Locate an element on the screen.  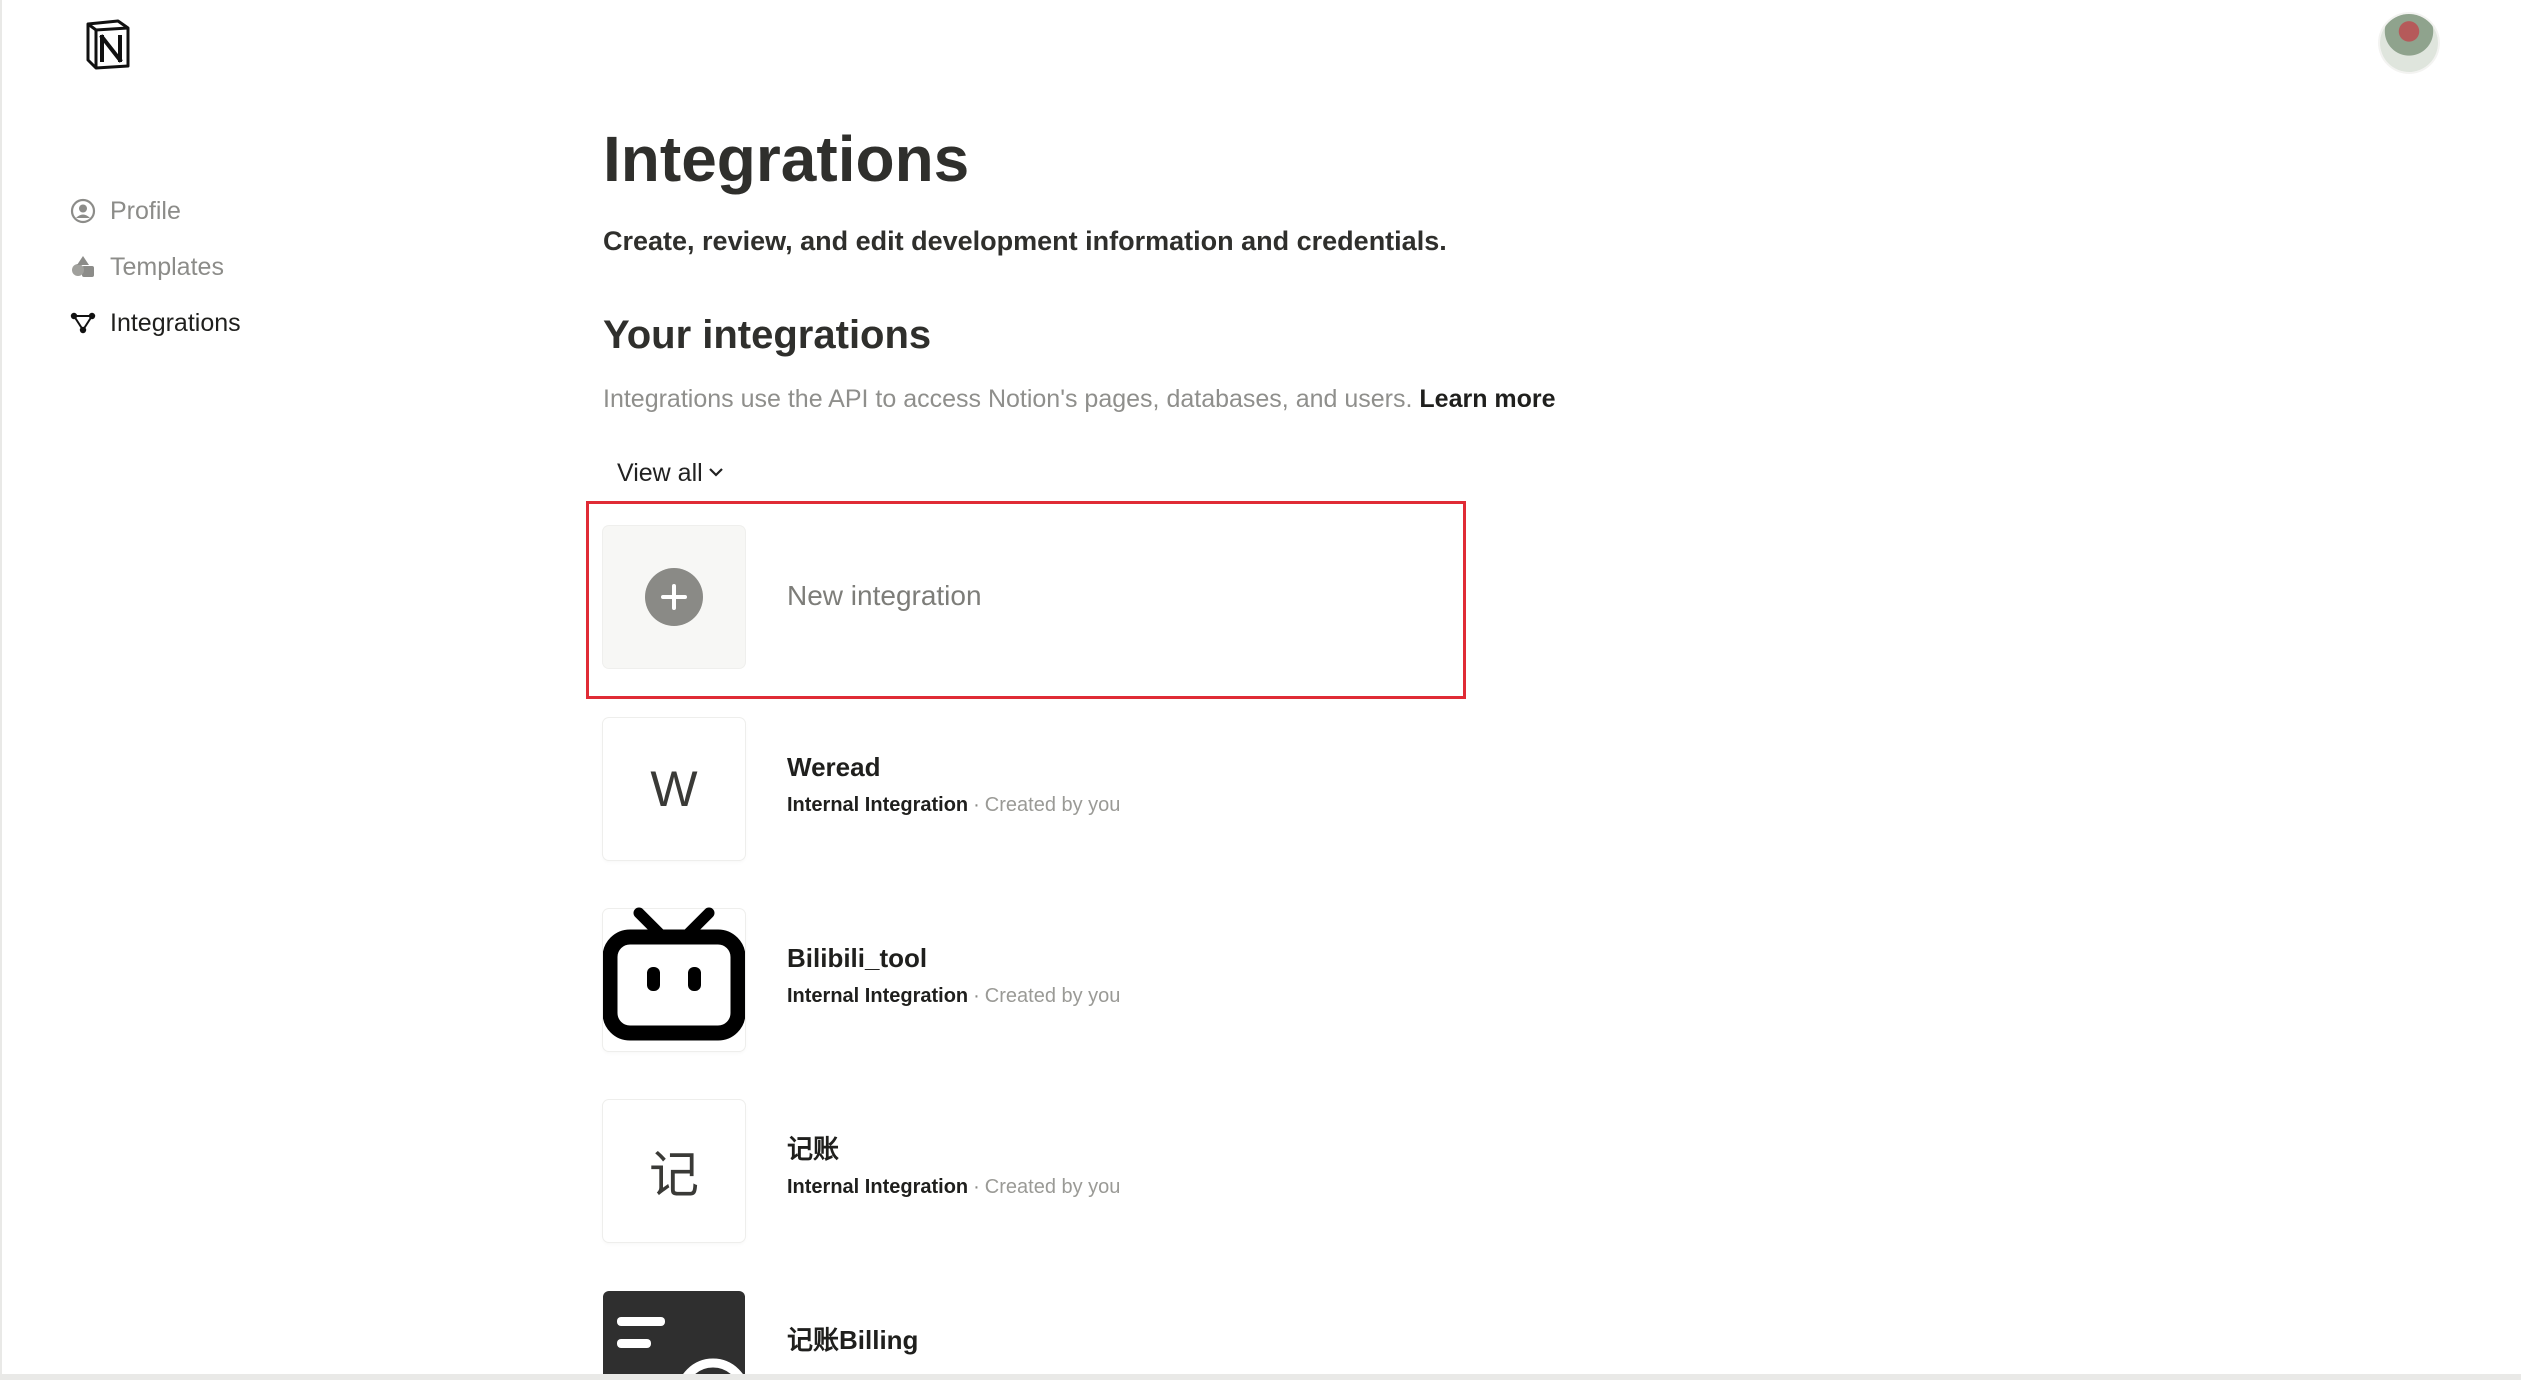
integration-icon-tile: W is located at coordinates (674, 789).